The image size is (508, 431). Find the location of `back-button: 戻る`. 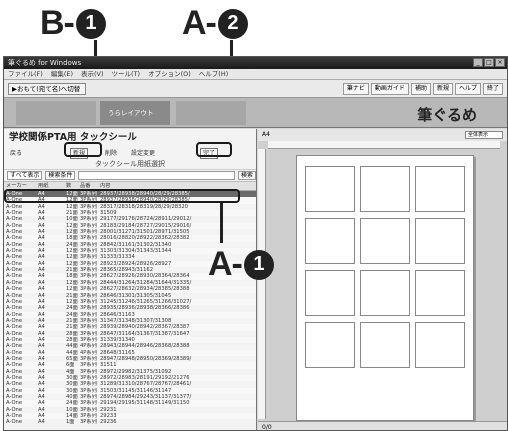

back-button: 戻る is located at coordinates (16, 153).